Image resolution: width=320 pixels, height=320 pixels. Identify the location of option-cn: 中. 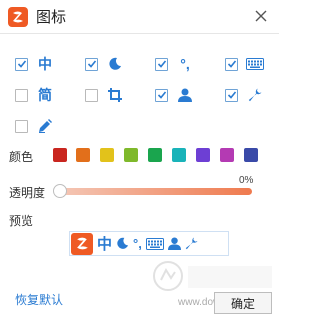
(40, 64).